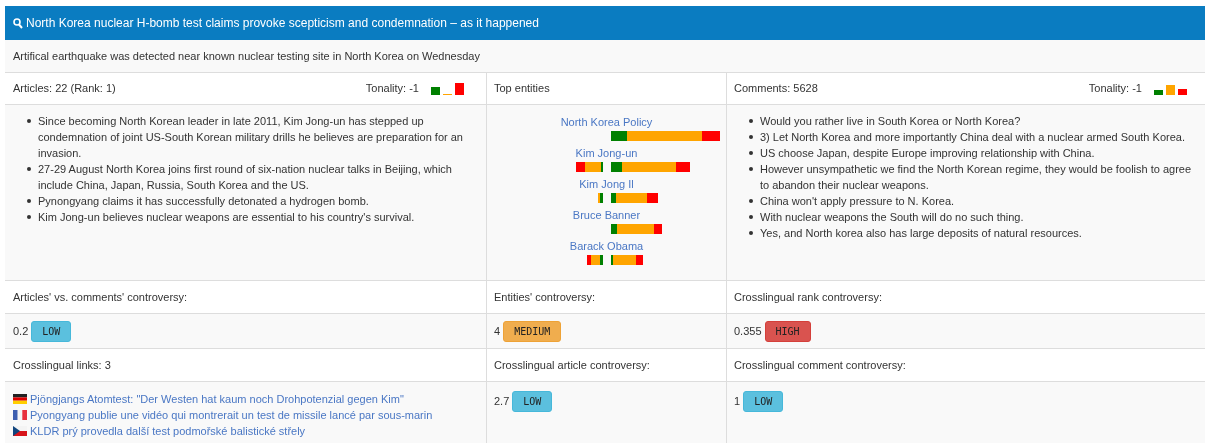 This screenshot has width=1205, height=443. What do you see at coordinates (246, 56) in the screenshot?
I see `article-subtitle: Artifical earthquake was detected near known nuclear testing site in North Korea on Wednesday` at bounding box center [246, 56].